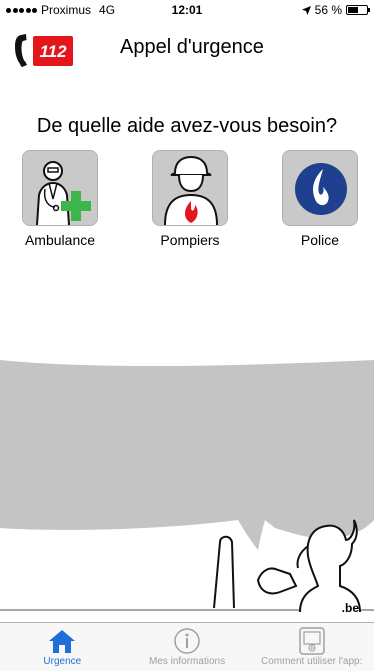 The height and width of the screenshot is (671, 374). What do you see at coordinates (306, 10) in the screenshot?
I see `location-arrow-icon` at bounding box center [306, 10].